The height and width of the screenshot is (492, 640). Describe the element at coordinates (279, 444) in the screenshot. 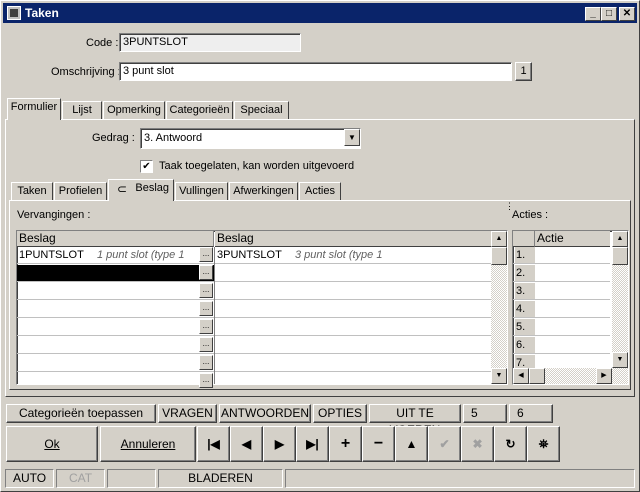

I see `next-record-button: ▶` at that location.